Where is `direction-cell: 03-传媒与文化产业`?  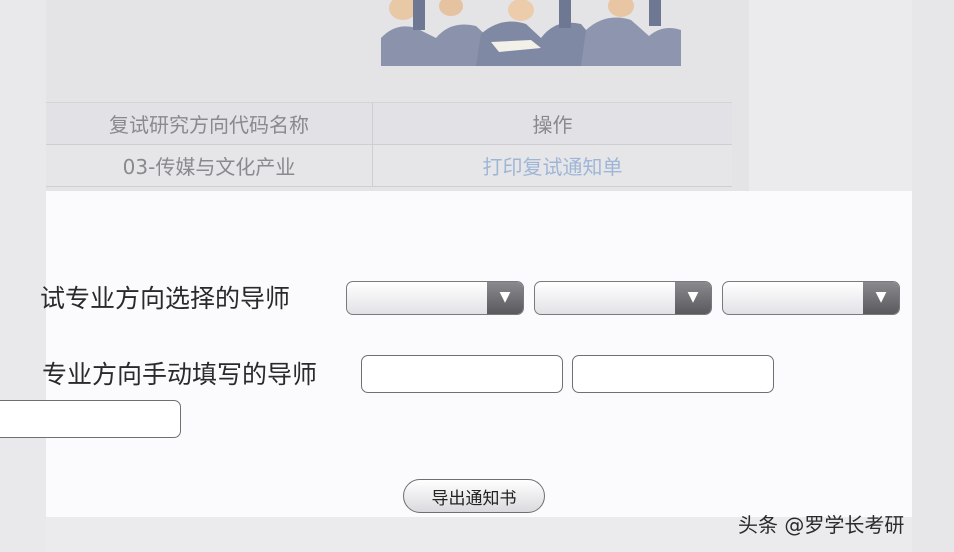 direction-cell: 03-传媒与文化产业 is located at coordinates (209, 165).